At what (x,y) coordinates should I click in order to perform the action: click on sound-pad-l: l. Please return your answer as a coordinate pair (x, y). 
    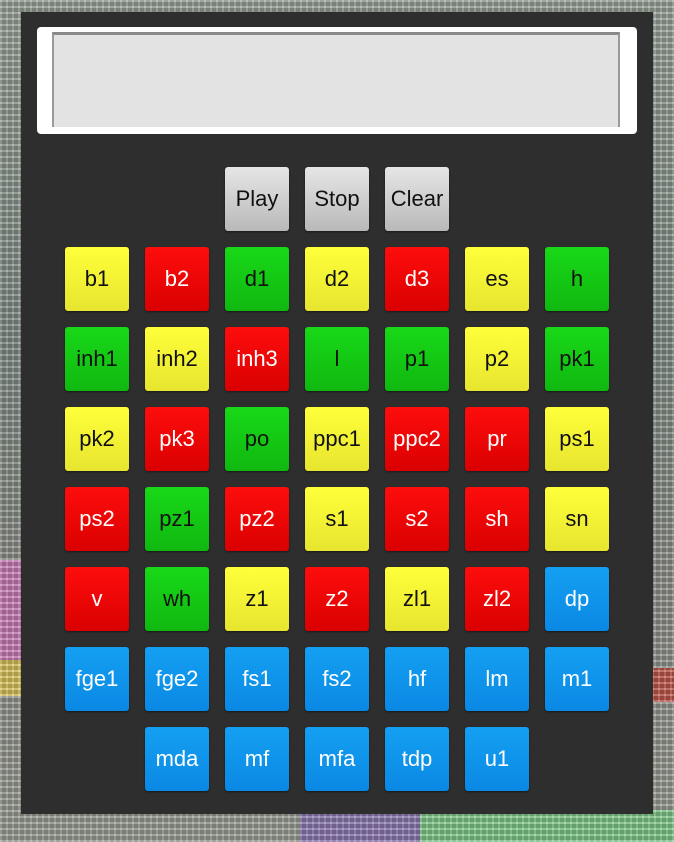
    Looking at the image, I should click on (337, 359).